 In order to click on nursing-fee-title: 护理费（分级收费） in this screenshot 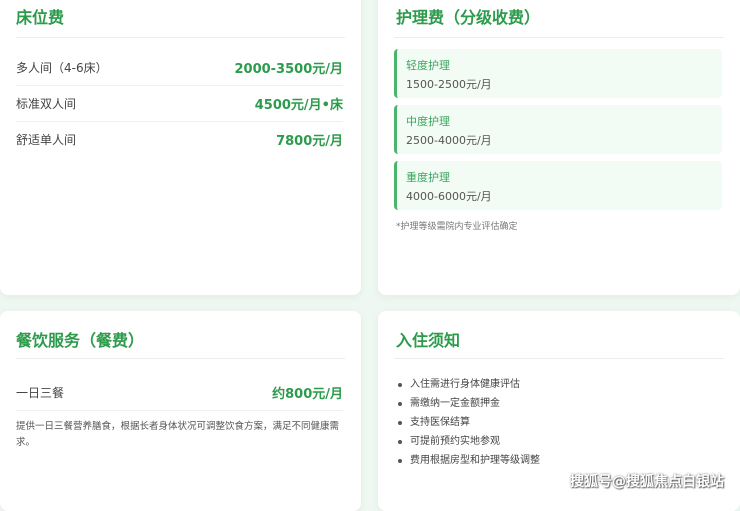, I will do `click(468, 17)`.